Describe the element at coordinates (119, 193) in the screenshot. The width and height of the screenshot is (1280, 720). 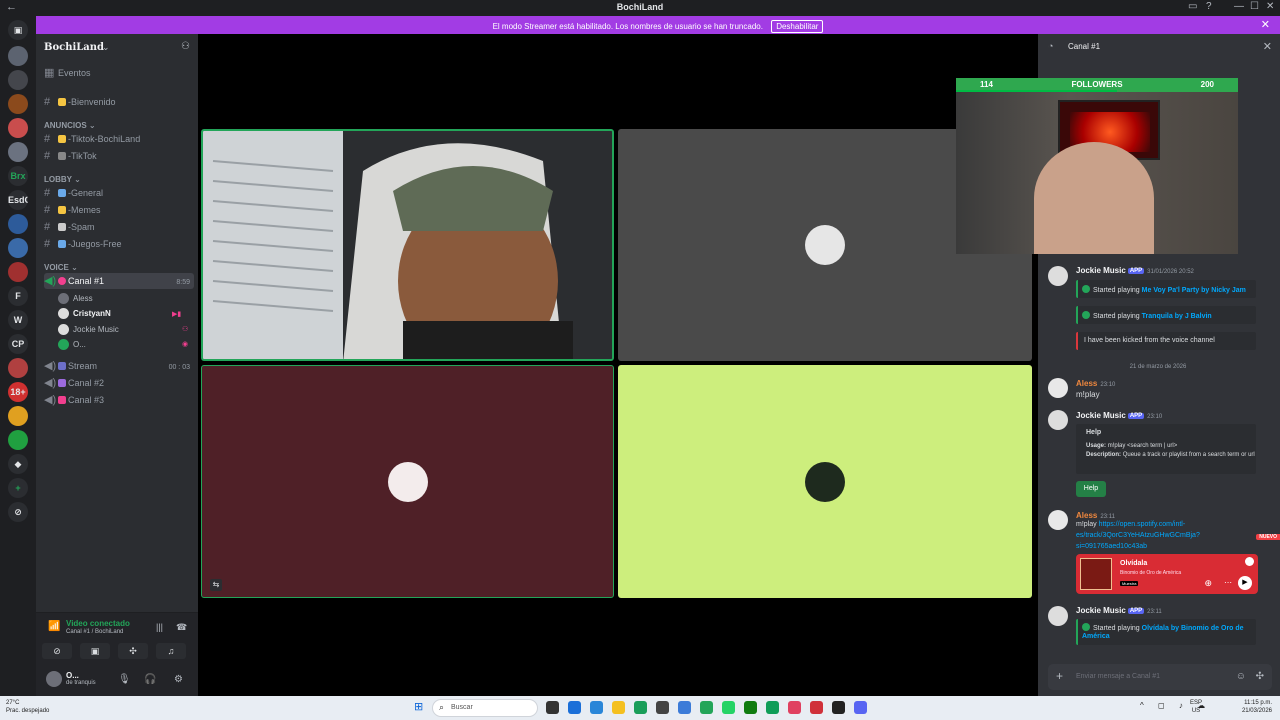
I see `channel-general: # -General` at that location.